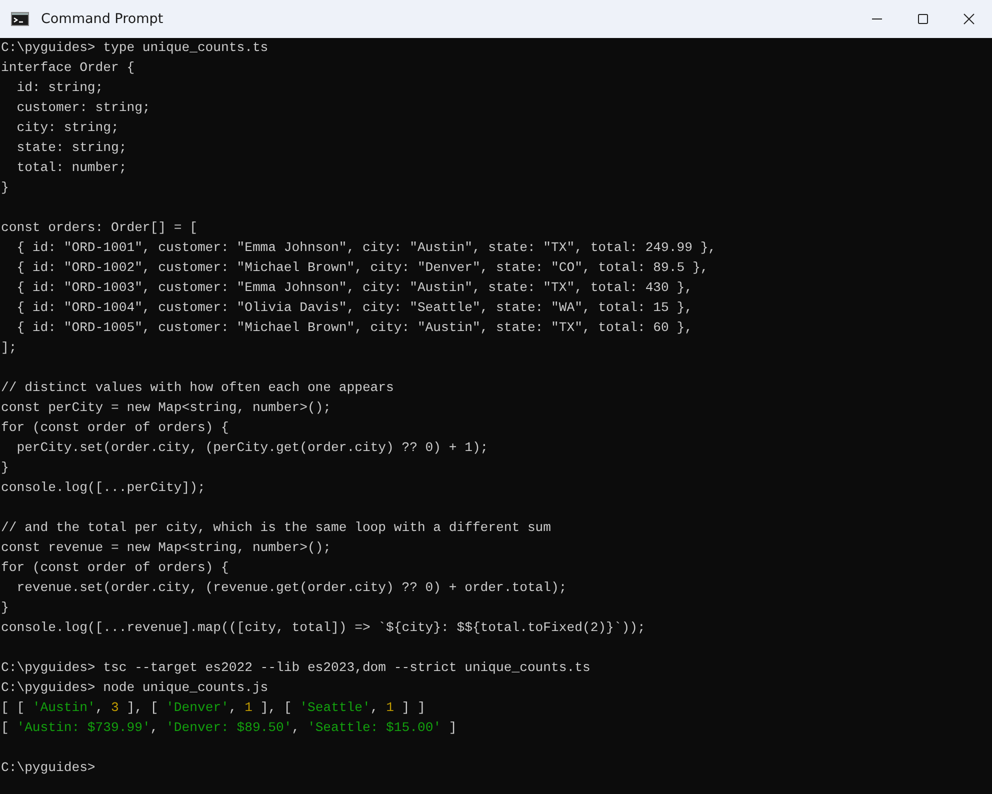 This screenshot has width=992, height=794. I want to click on console-line: { id: "ORD-1004", customer: "Olivia Davis", city: "Seattle", state: "WA", total: 15 },, so click(354, 308).